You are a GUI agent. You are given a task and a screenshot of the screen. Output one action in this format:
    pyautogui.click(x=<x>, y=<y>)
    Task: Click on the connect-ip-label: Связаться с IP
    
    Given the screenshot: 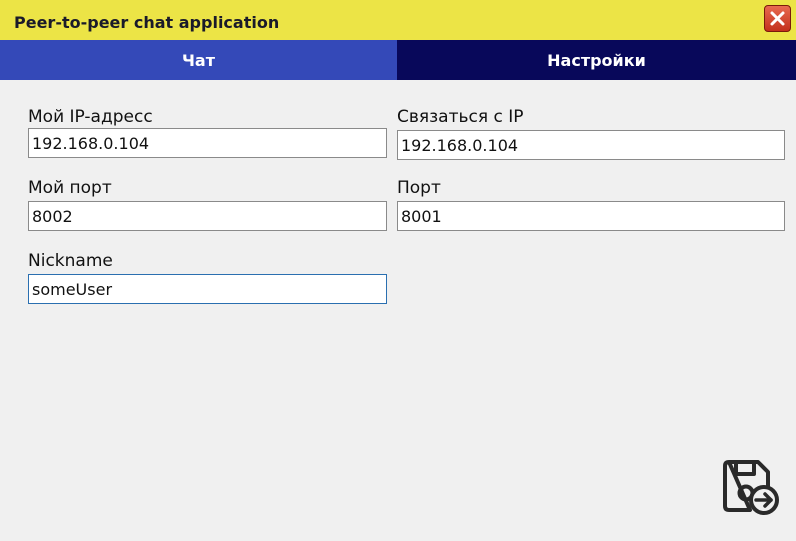 What is the action you would take?
    pyautogui.click(x=460, y=117)
    